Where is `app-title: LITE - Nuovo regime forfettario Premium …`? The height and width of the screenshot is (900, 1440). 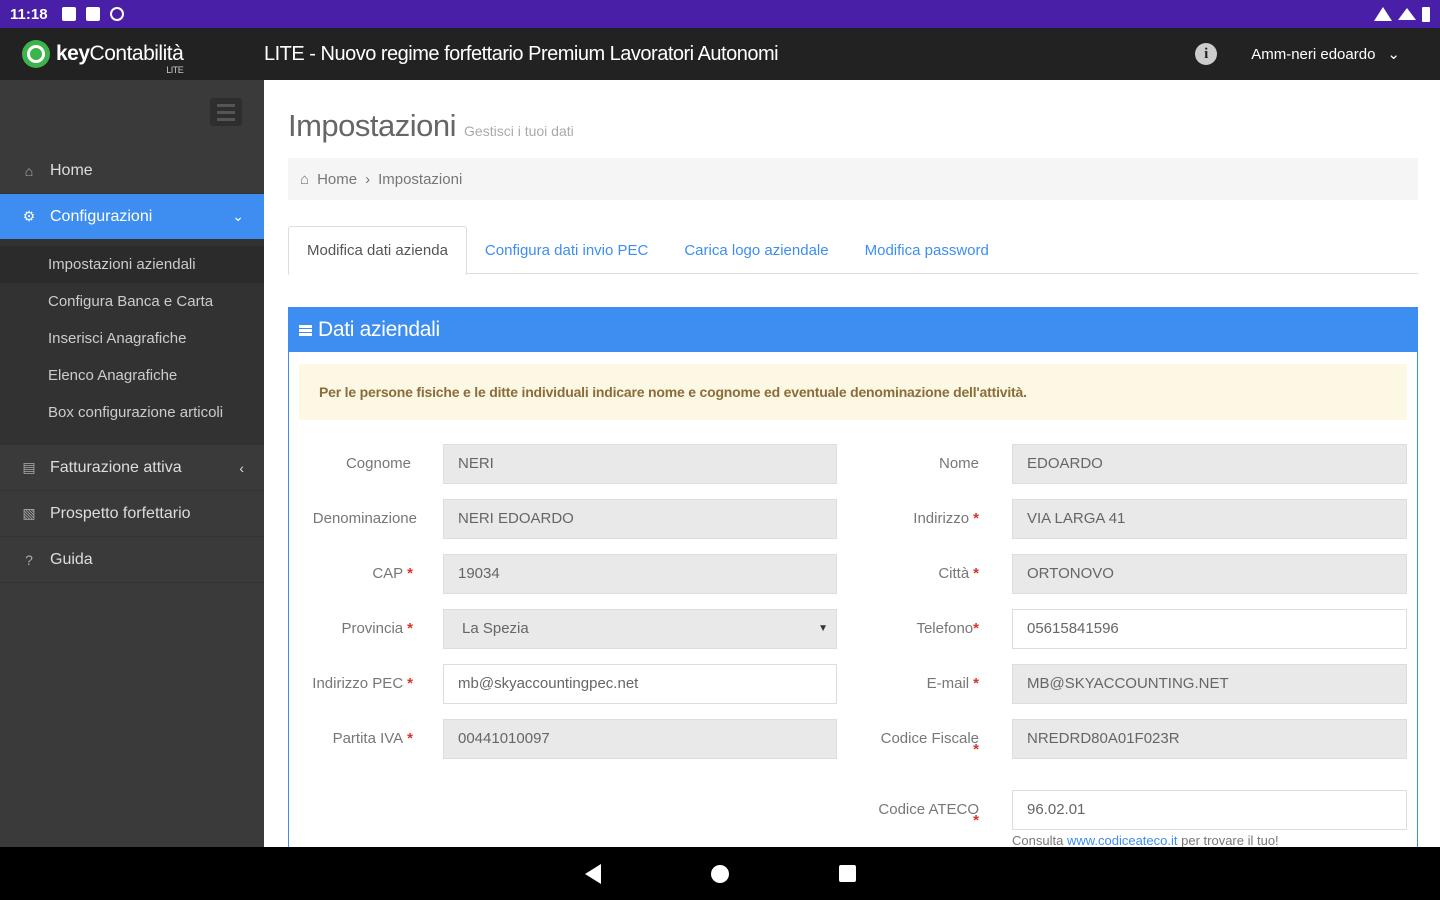 app-title: LITE - Nuovo regime forfettario Premium … is located at coordinates (521, 53).